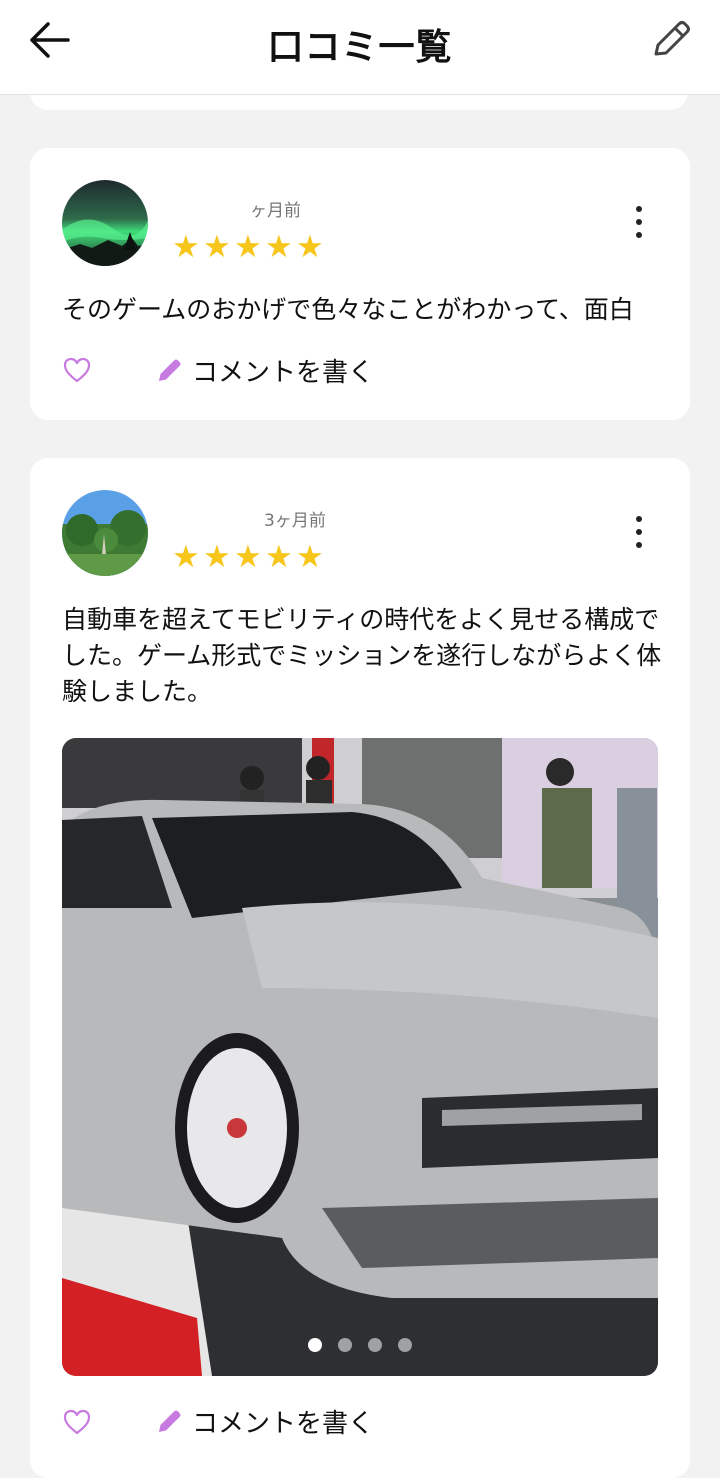  I want to click on review-text: そのゲームのおかげで色々なことがわかって、面白, so click(348, 309).